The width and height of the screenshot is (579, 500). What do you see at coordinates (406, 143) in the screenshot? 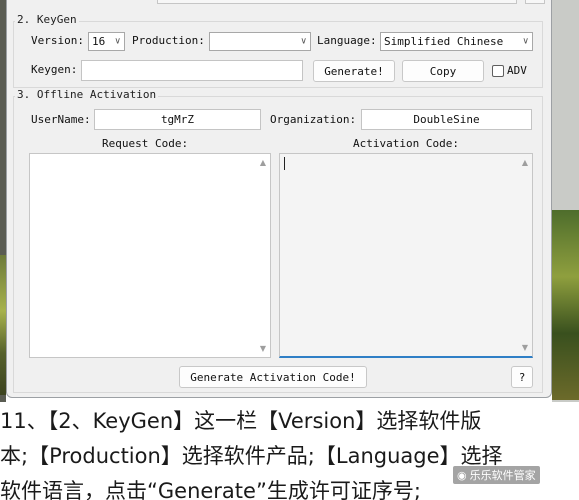
I see `activation-code-label: Activation Code:` at bounding box center [406, 143].